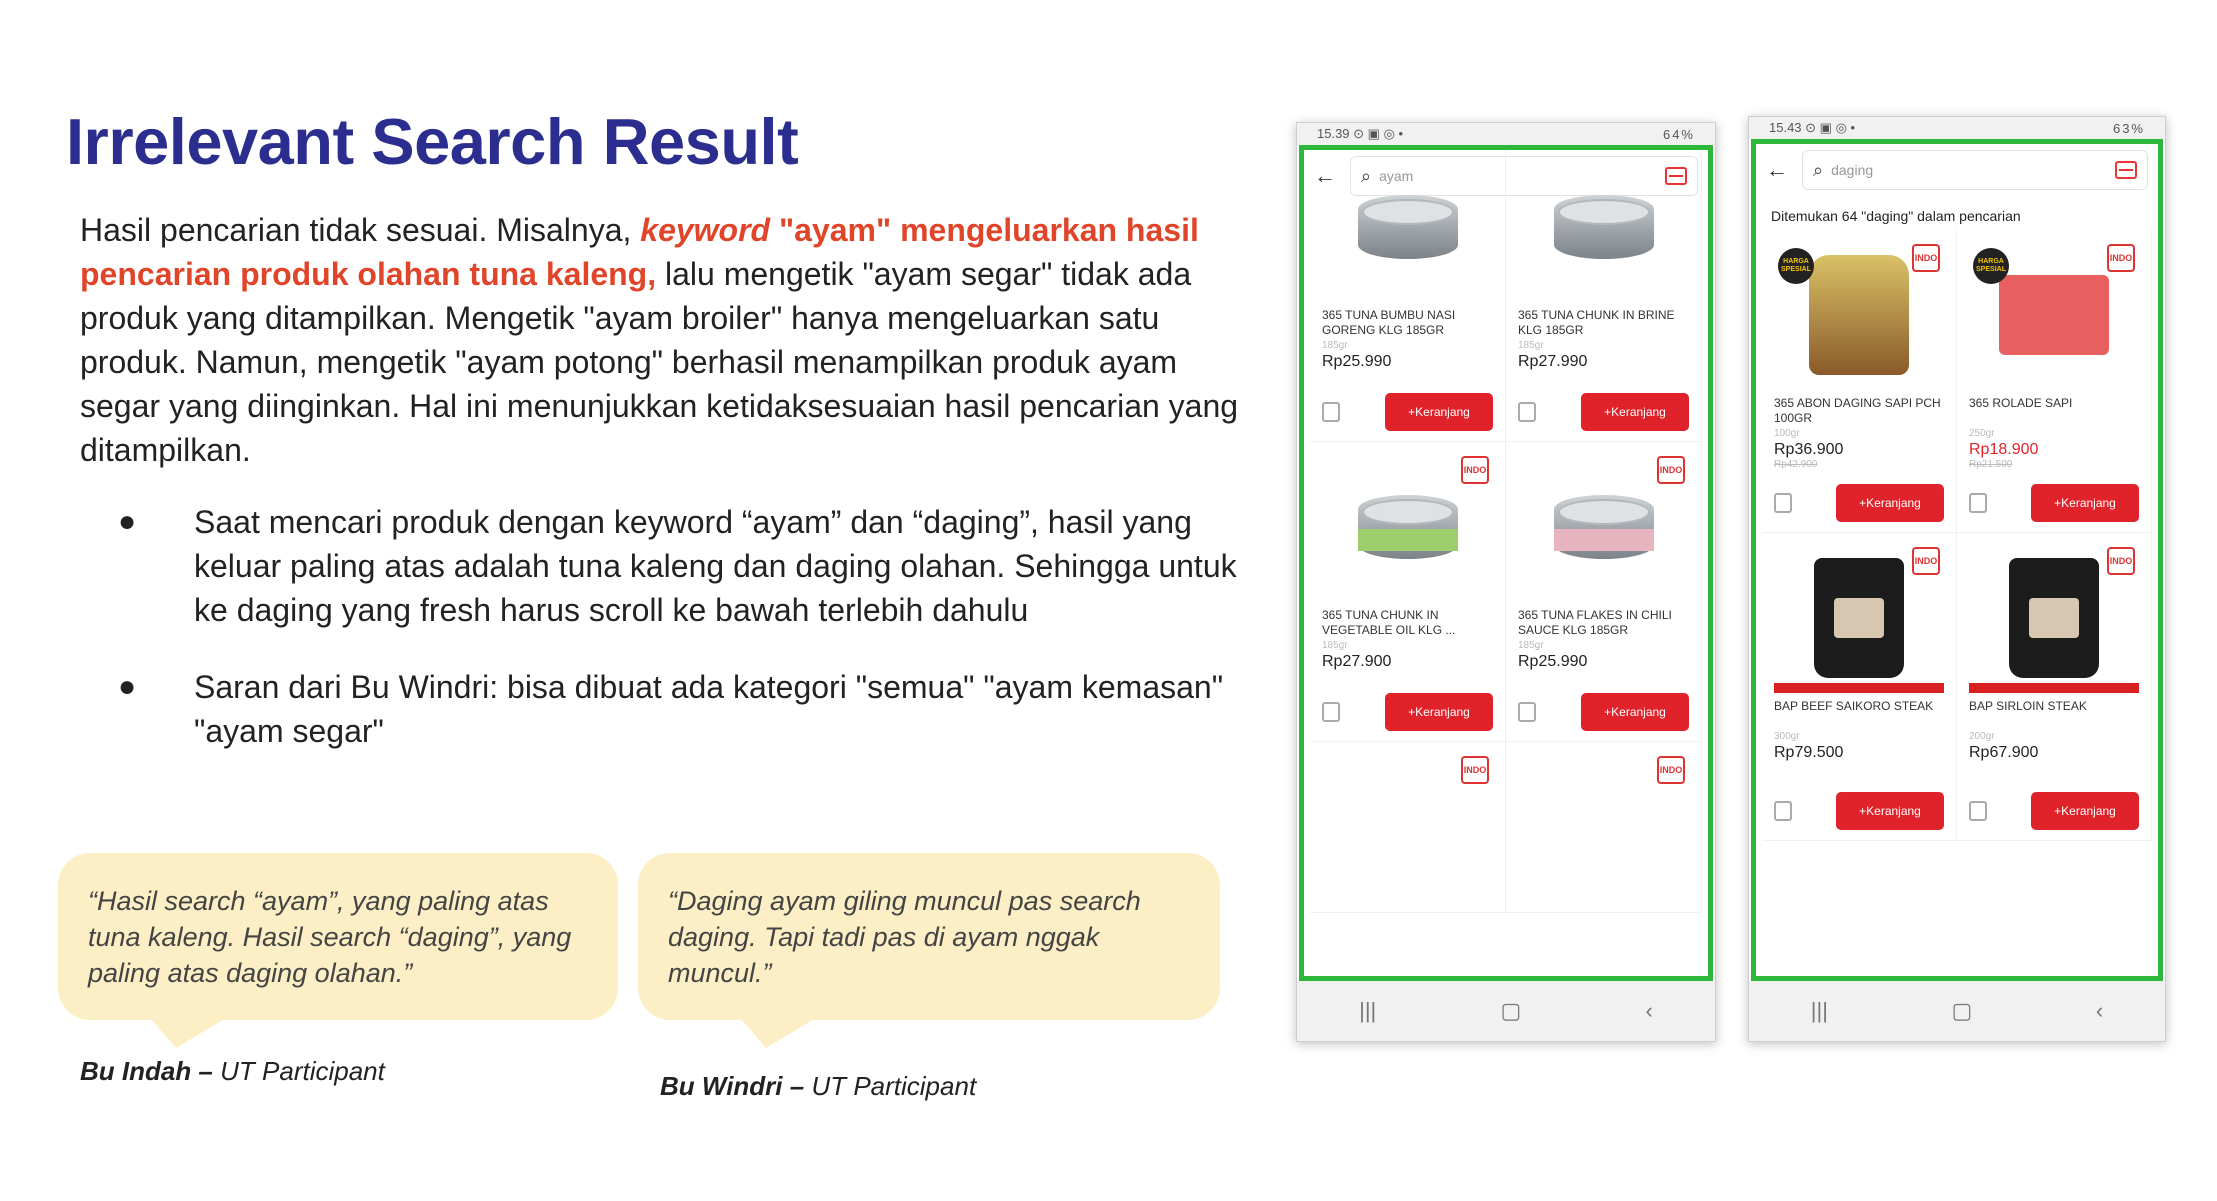 The height and width of the screenshot is (1201, 2217). I want to click on search-header: ← ⌕ daging, so click(1957, 170).